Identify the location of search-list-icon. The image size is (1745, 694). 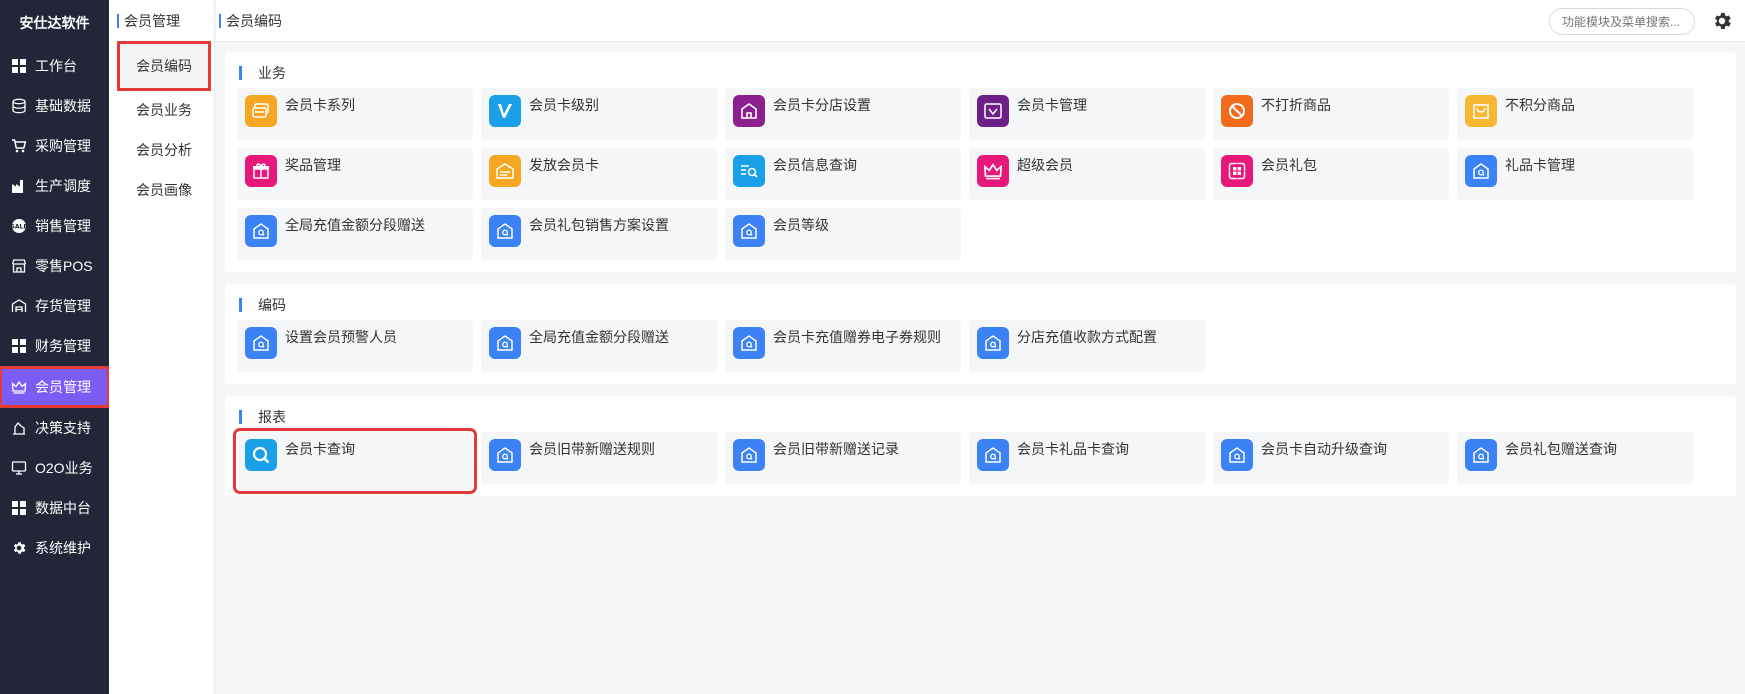
(749, 171).